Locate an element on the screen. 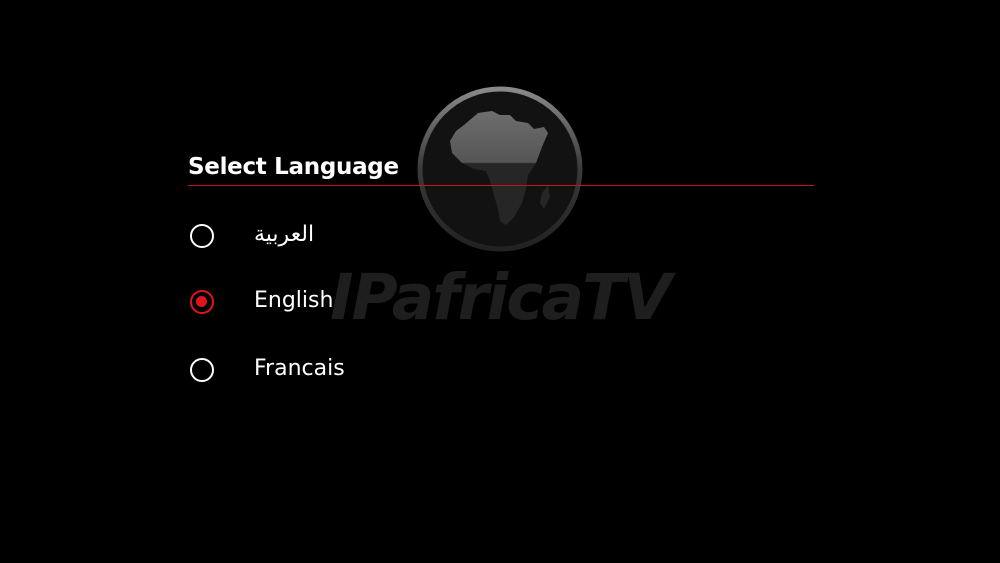 The image size is (1000, 563). language-option-label: Francais is located at coordinates (299, 368).